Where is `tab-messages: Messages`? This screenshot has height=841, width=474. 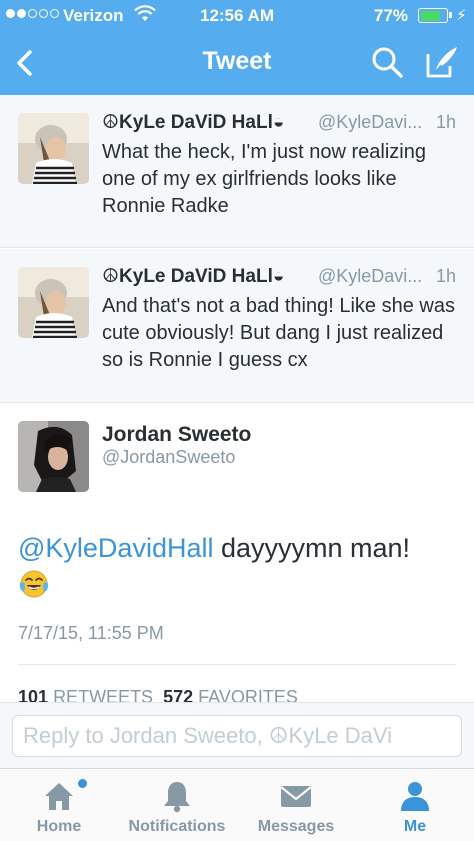 tab-messages: Messages is located at coordinates (296, 805).